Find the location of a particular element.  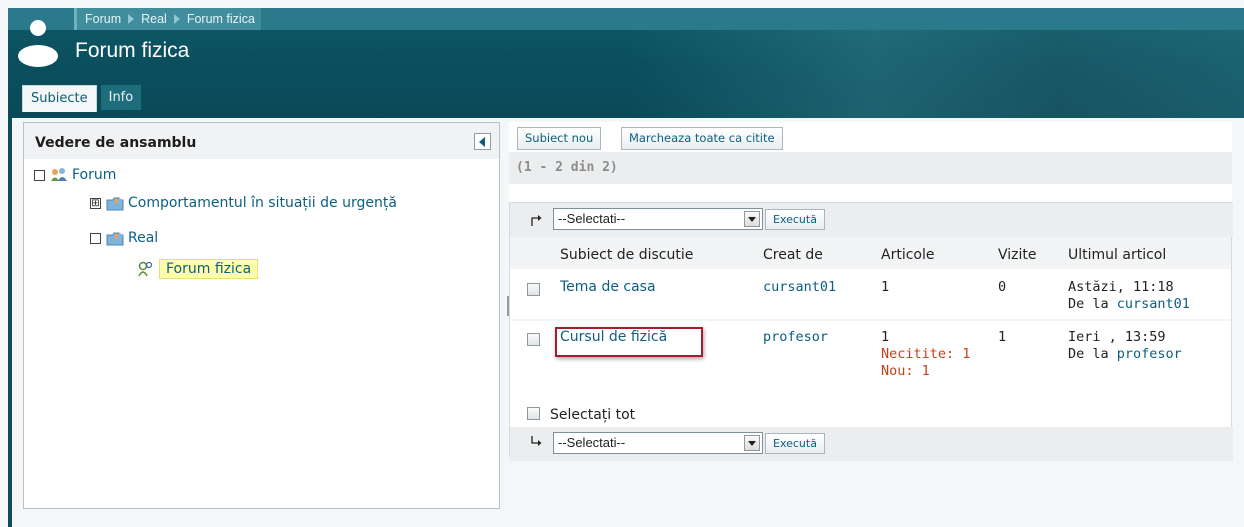

top-execute-button: Execută is located at coordinates (795, 219).